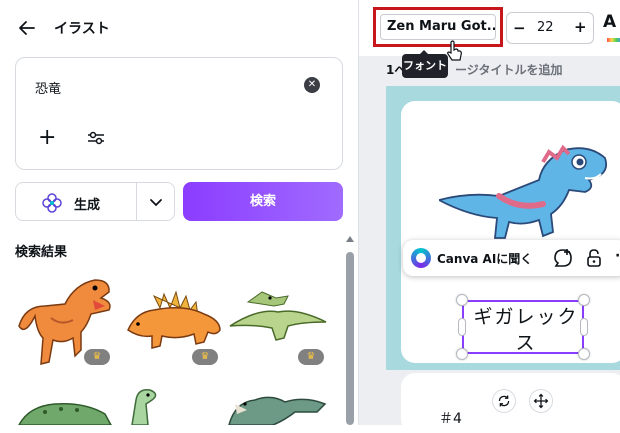  Describe the element at coordinates (541, 401) in the screenshot. I see `move-icon` at that location.